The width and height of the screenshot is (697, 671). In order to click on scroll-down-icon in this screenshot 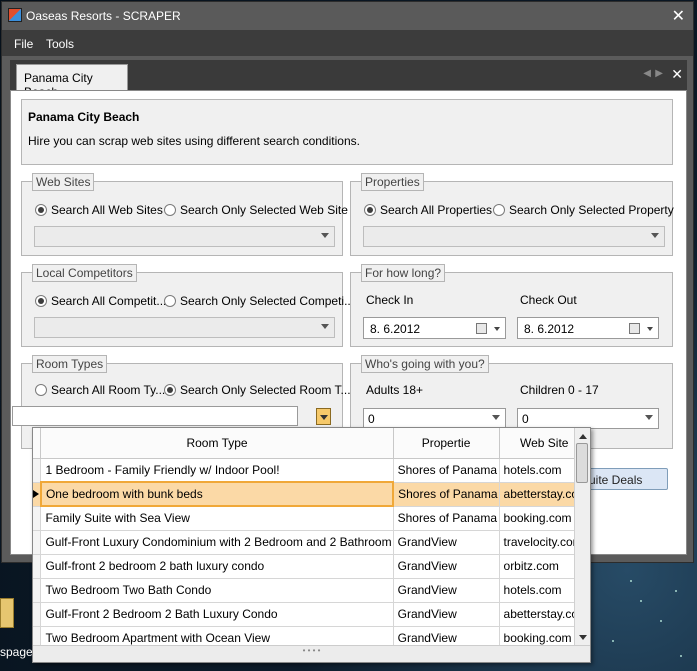, I will do `click(583, 637)`.